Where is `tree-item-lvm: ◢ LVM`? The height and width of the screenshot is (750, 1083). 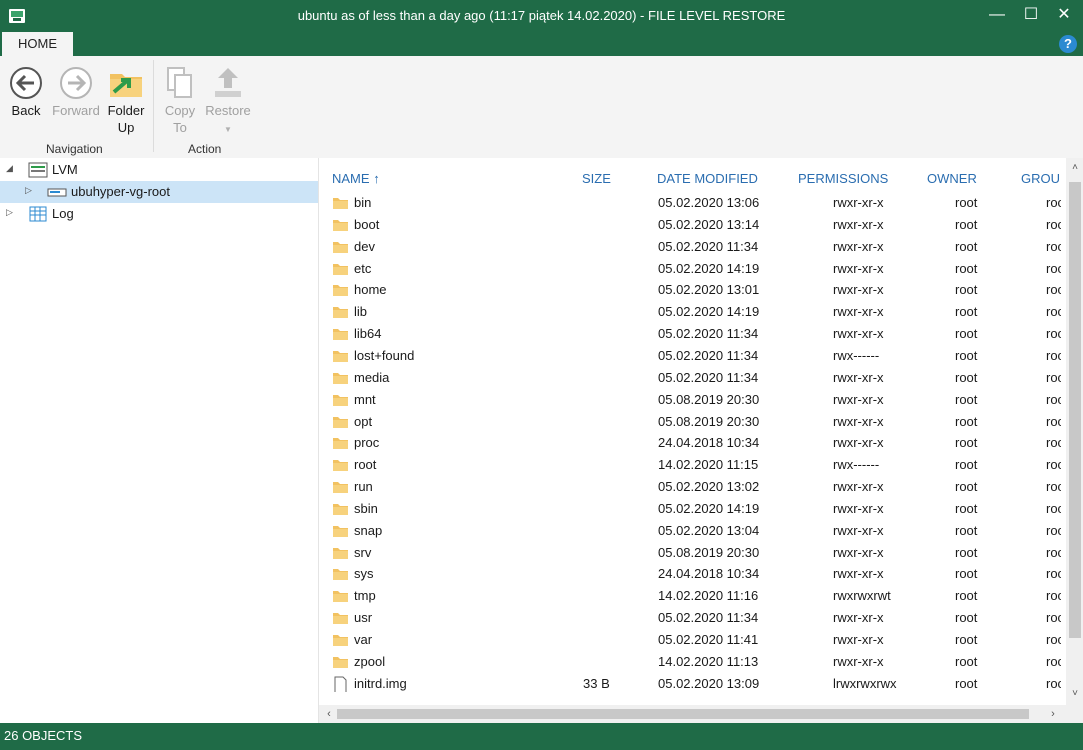
tree-item-lvm: ◢ LVM is located at coordinates (159, 170).